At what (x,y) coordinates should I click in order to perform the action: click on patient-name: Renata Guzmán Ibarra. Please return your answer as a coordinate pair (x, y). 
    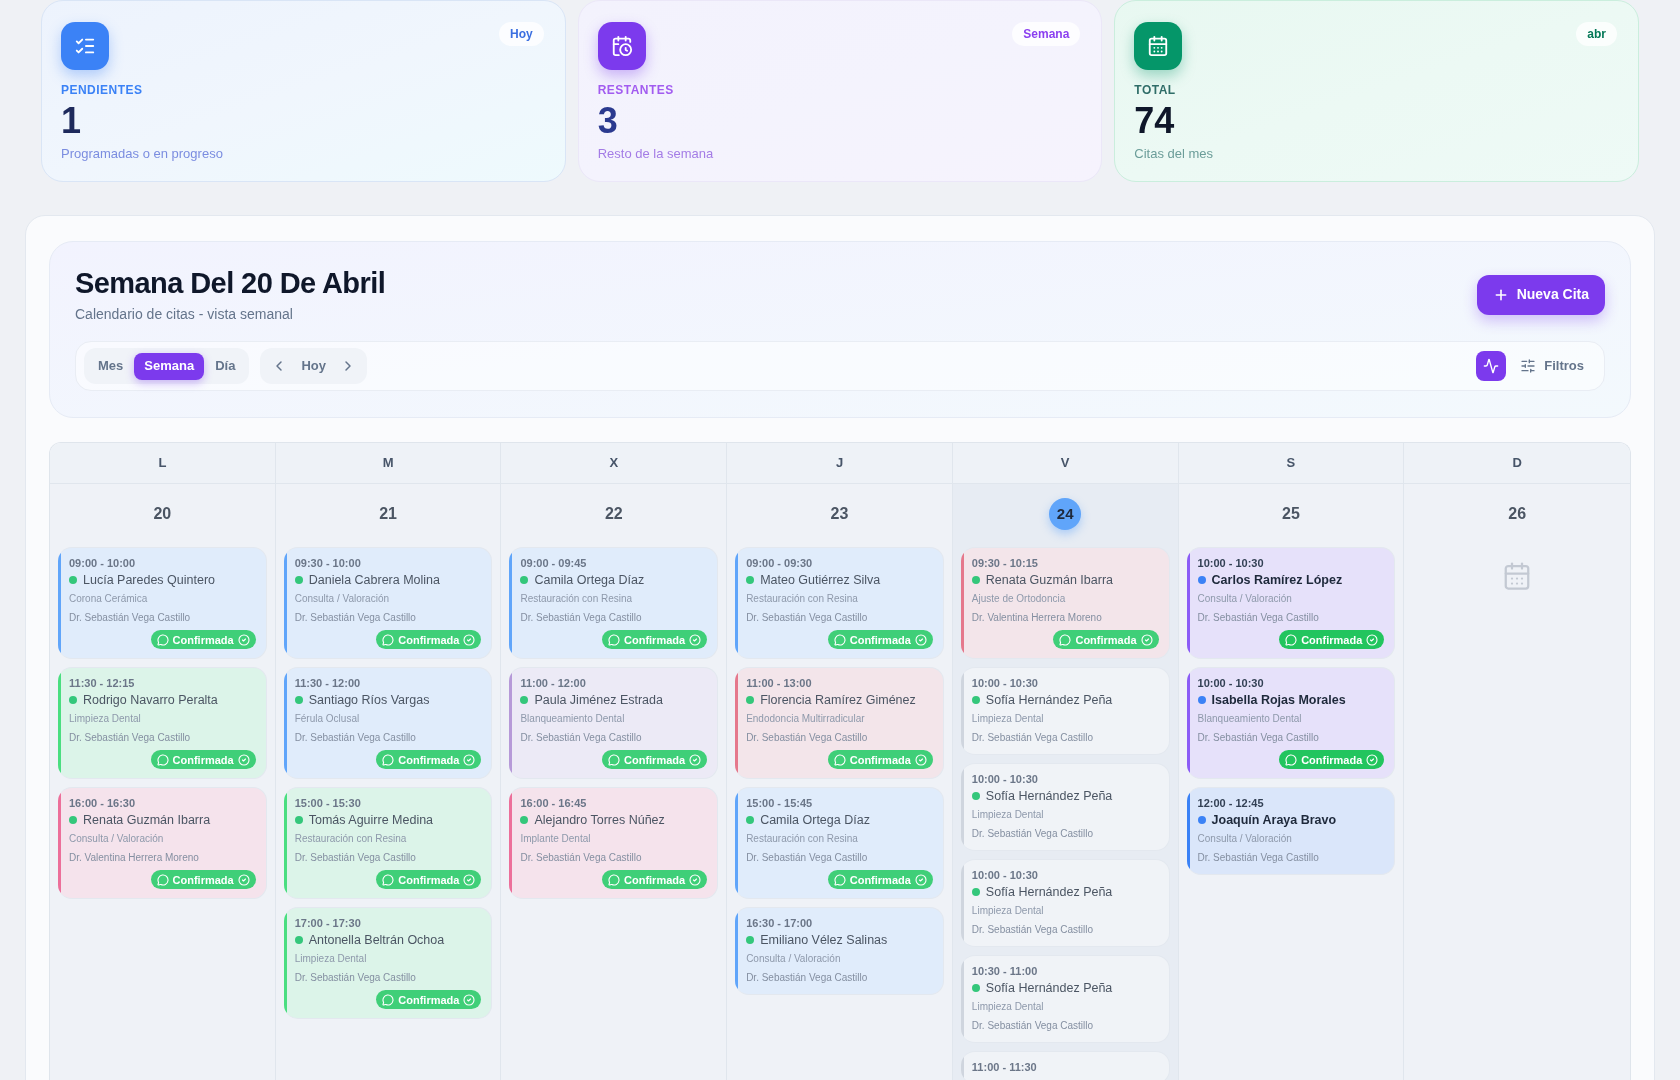
    Looking at the image, I should click on (1049, 580).